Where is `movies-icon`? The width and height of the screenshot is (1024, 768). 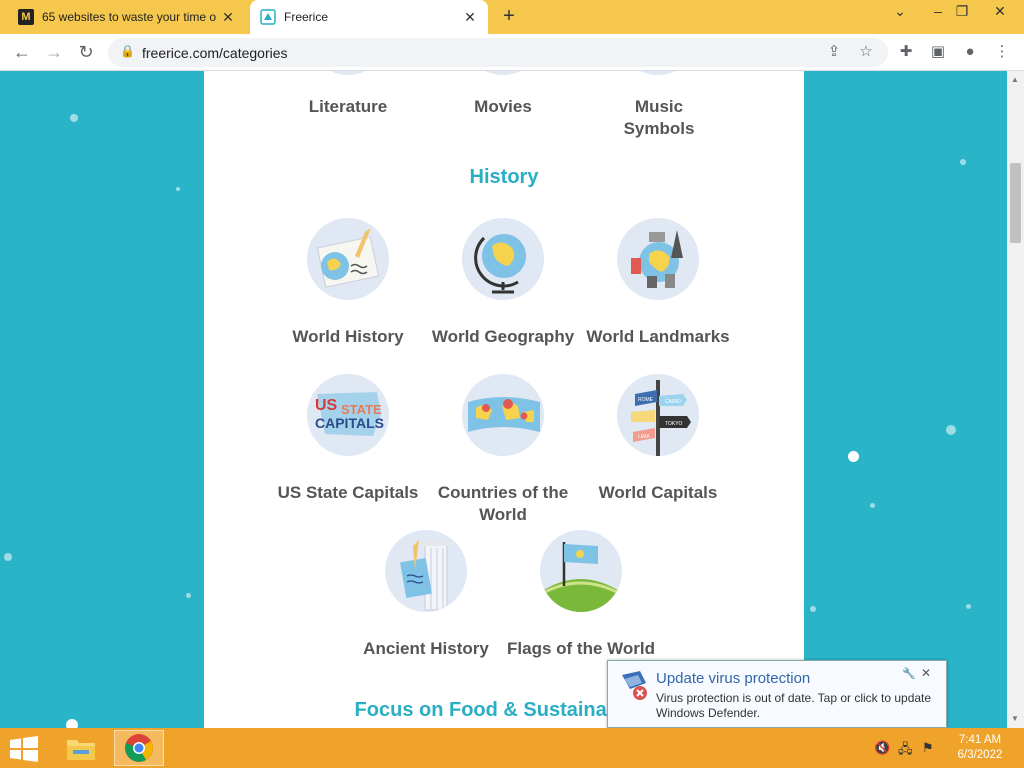 movies-icon is located at coordinates (503, 73).